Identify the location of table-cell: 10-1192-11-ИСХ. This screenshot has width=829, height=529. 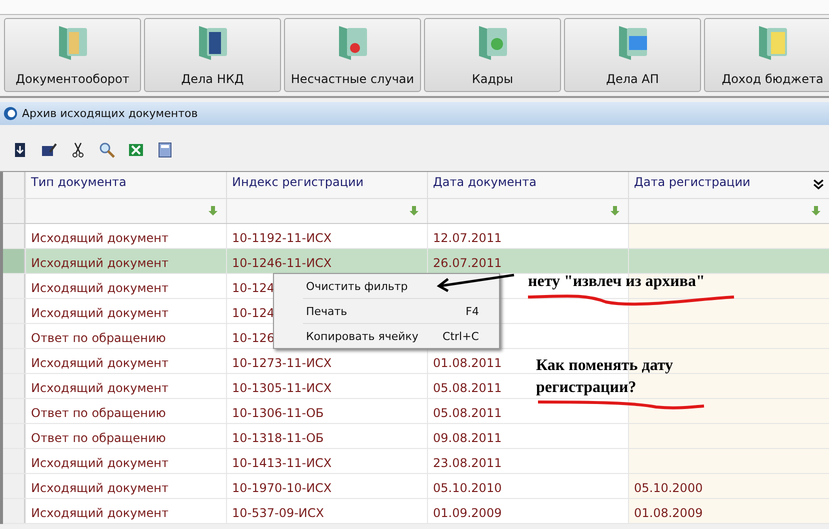
(282, 237).